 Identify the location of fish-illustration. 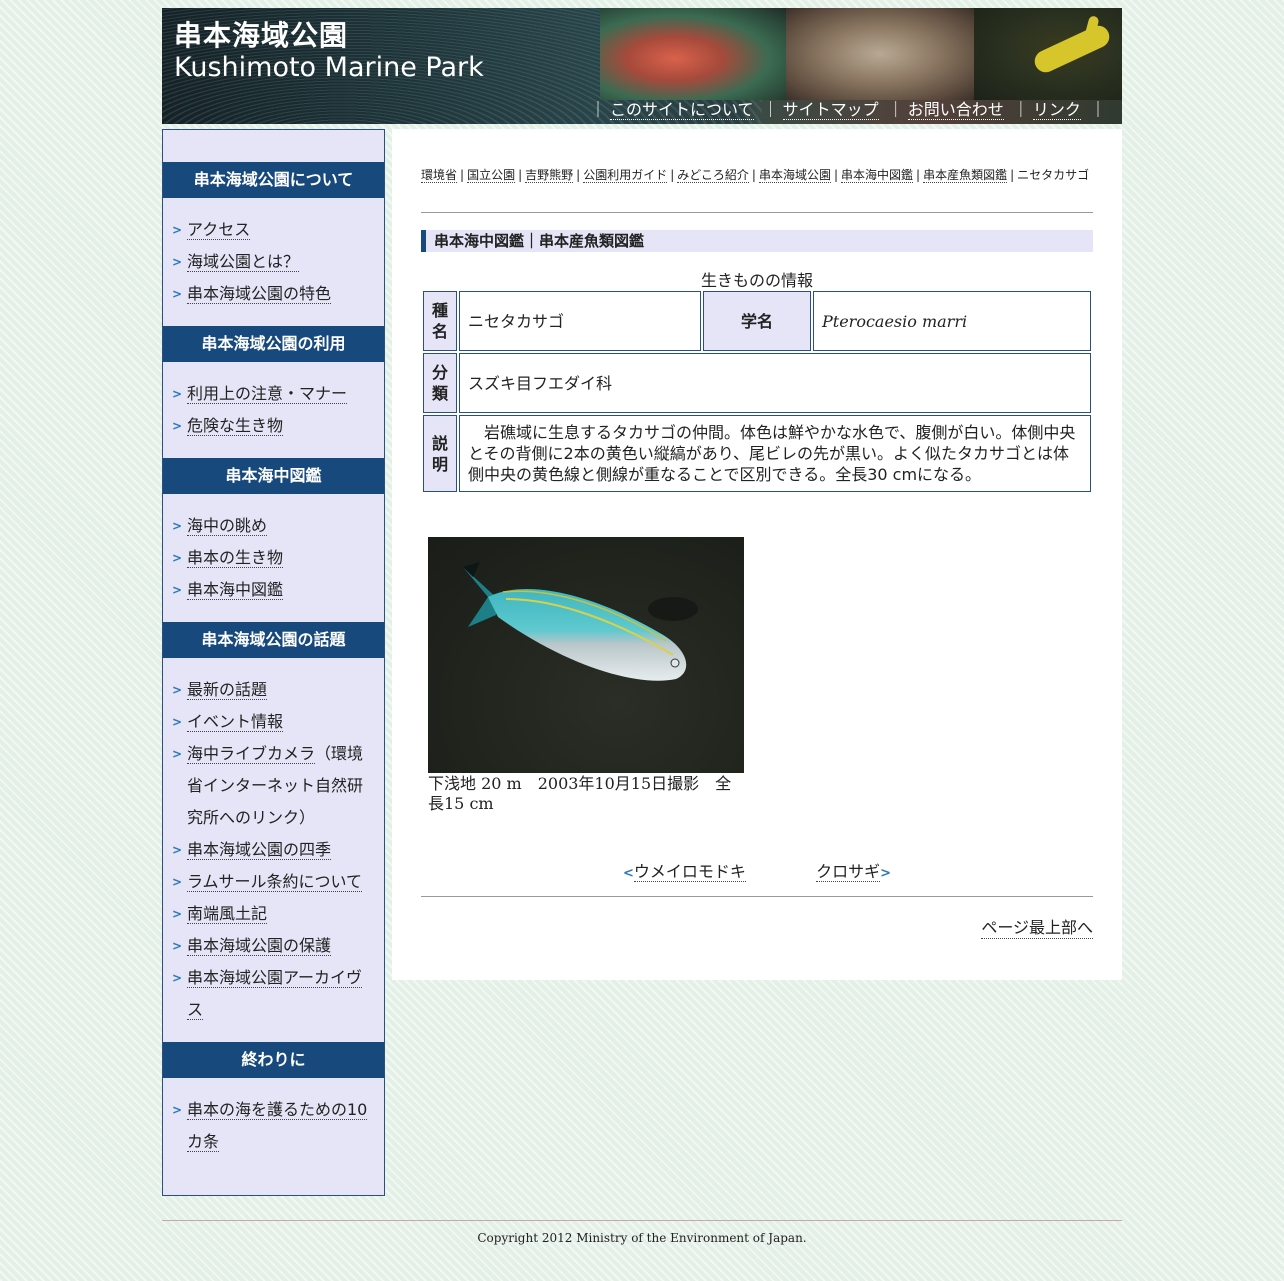
(580, 621).